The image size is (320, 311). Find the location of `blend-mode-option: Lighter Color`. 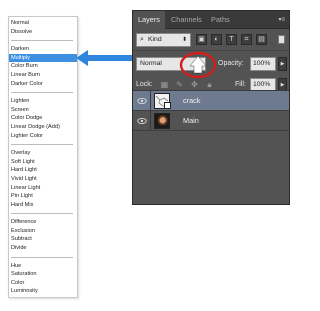

blend-mode-option: Lighter Color is located at coordinates (43, 136).